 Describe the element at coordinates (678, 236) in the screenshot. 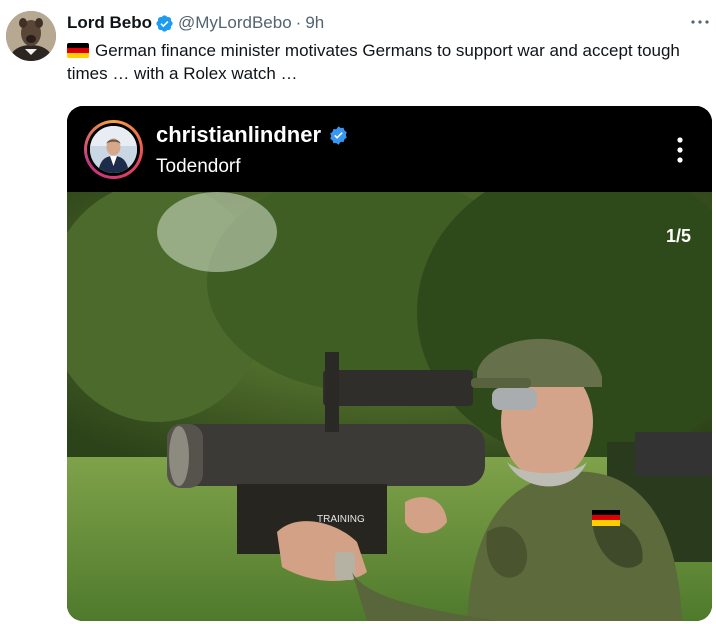

I see `slide-counter: 1/5` at that location.